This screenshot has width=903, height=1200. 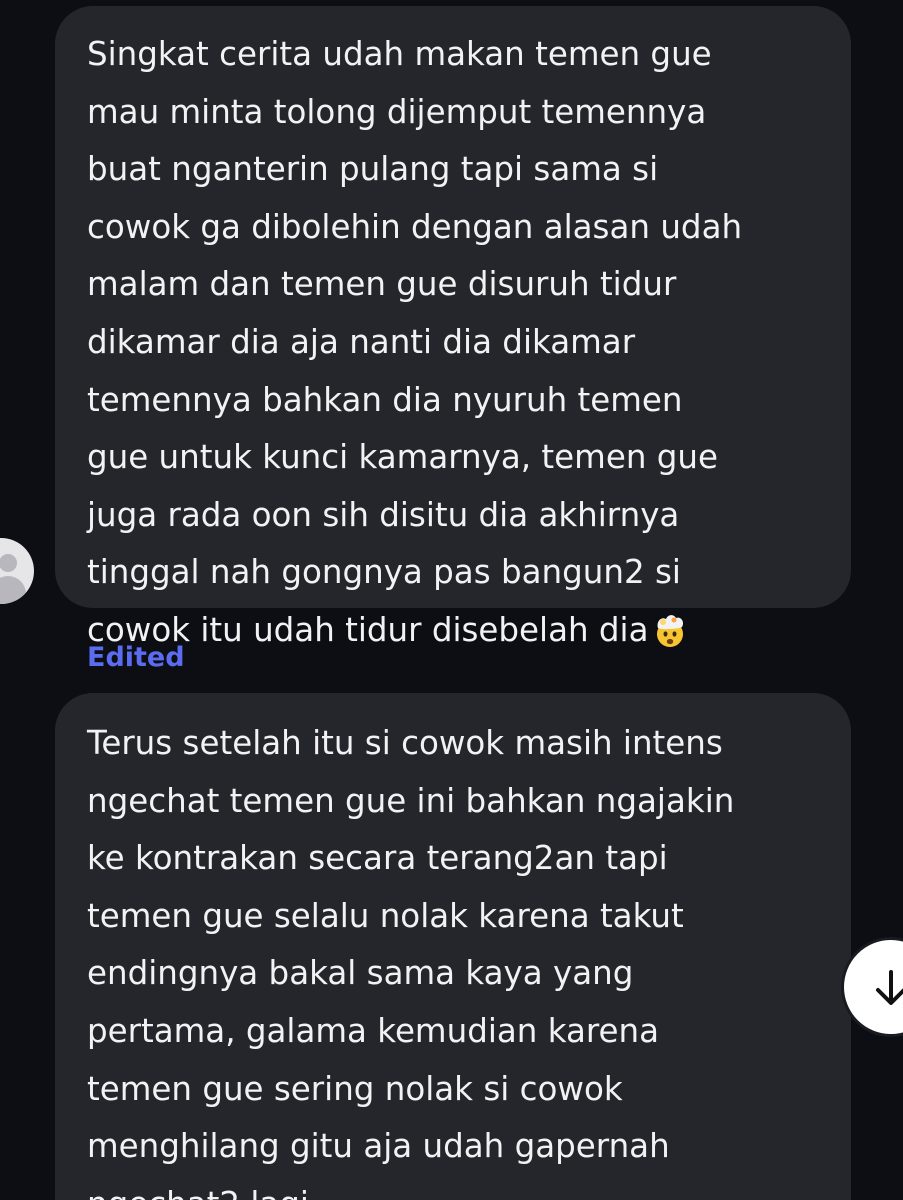 What do you see at coordinates (402, 457) in the screenshot?
I see `message-line: gue untuk kunci kamarnya, temen gue` at bounding box center [402, 457].